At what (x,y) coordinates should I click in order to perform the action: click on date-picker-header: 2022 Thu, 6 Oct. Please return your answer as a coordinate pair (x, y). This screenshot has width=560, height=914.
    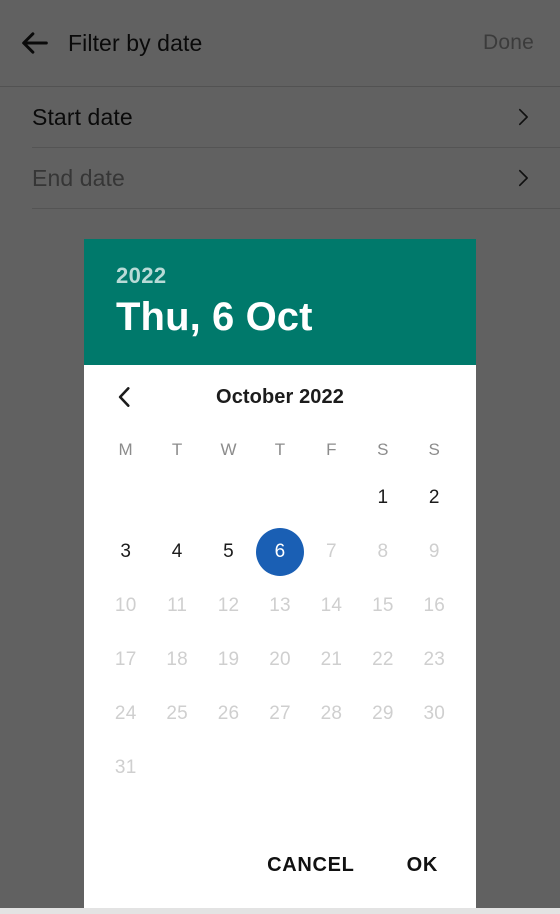
    Looking at the image, I should click on (280, 302).